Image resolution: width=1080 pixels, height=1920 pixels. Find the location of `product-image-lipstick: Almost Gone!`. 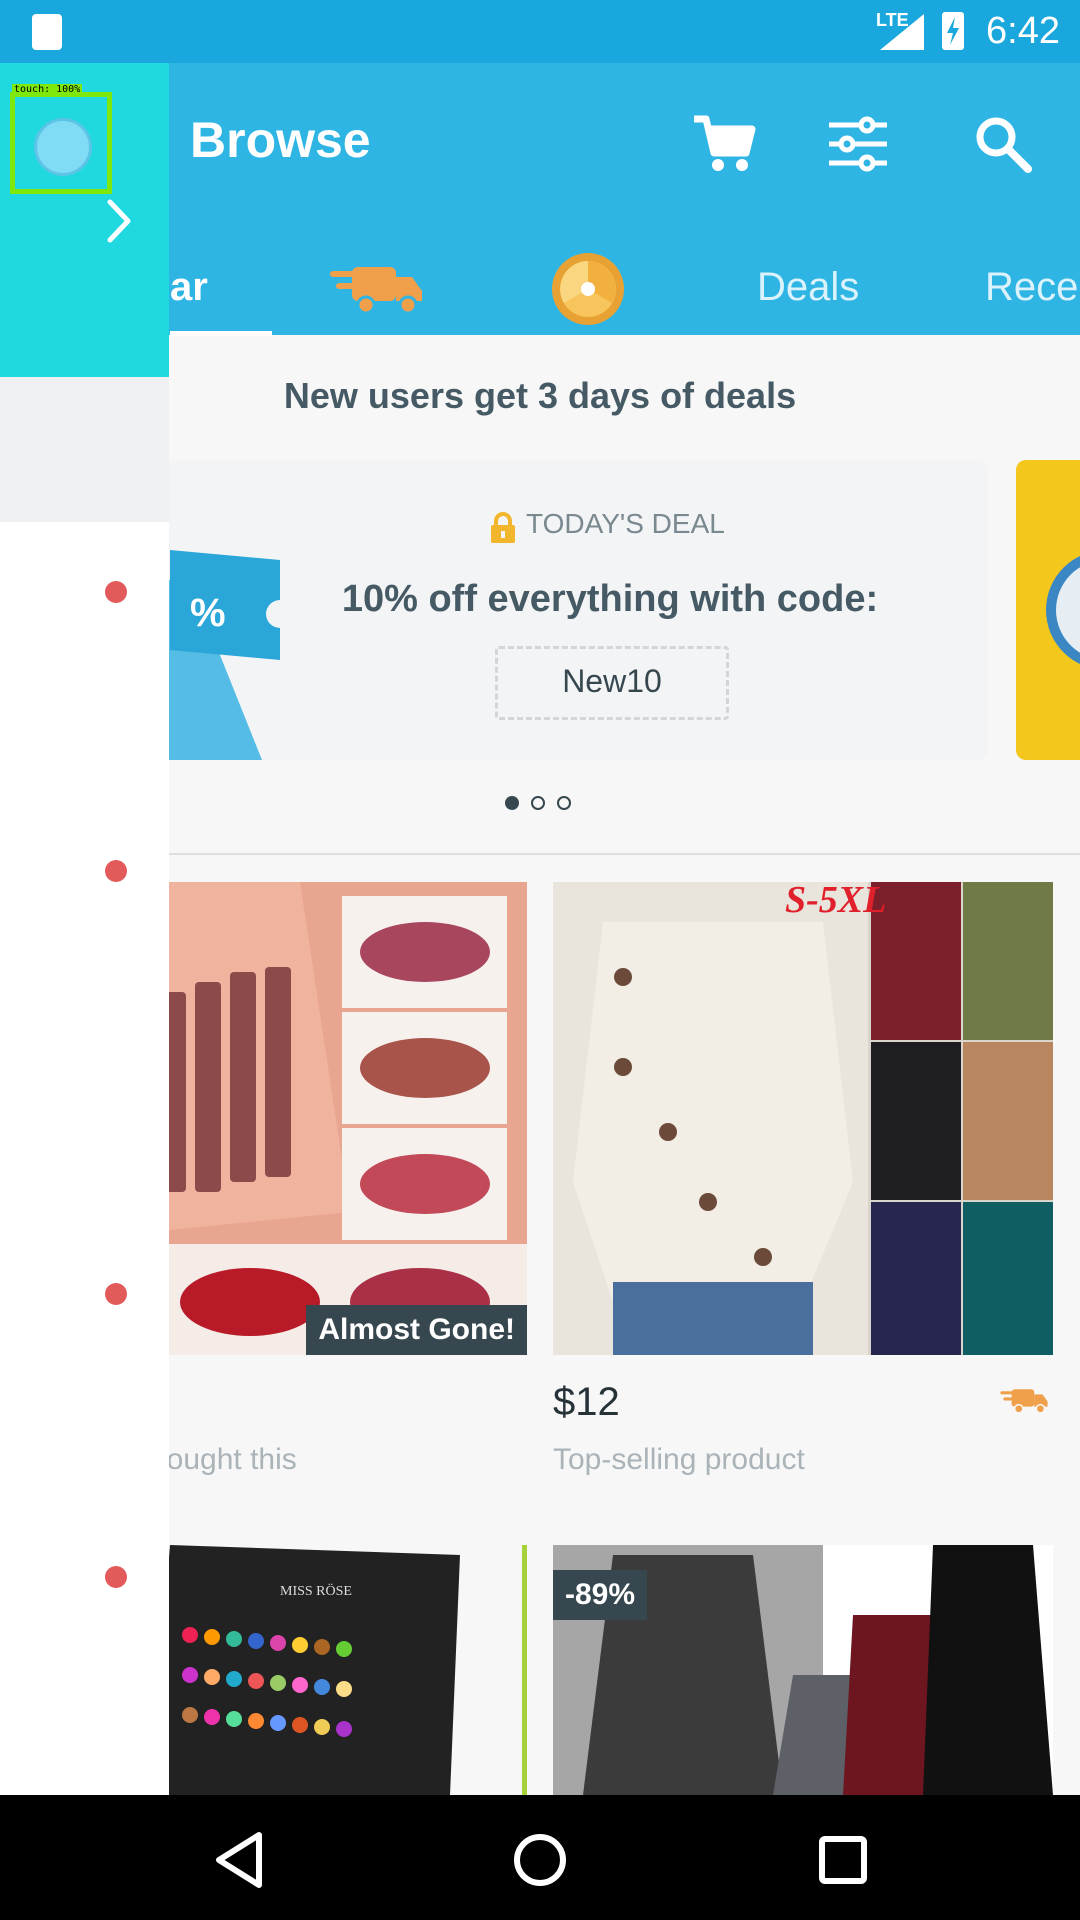

product-image-lipstick: Almost Gone! is located at coordinates (338, 1118).